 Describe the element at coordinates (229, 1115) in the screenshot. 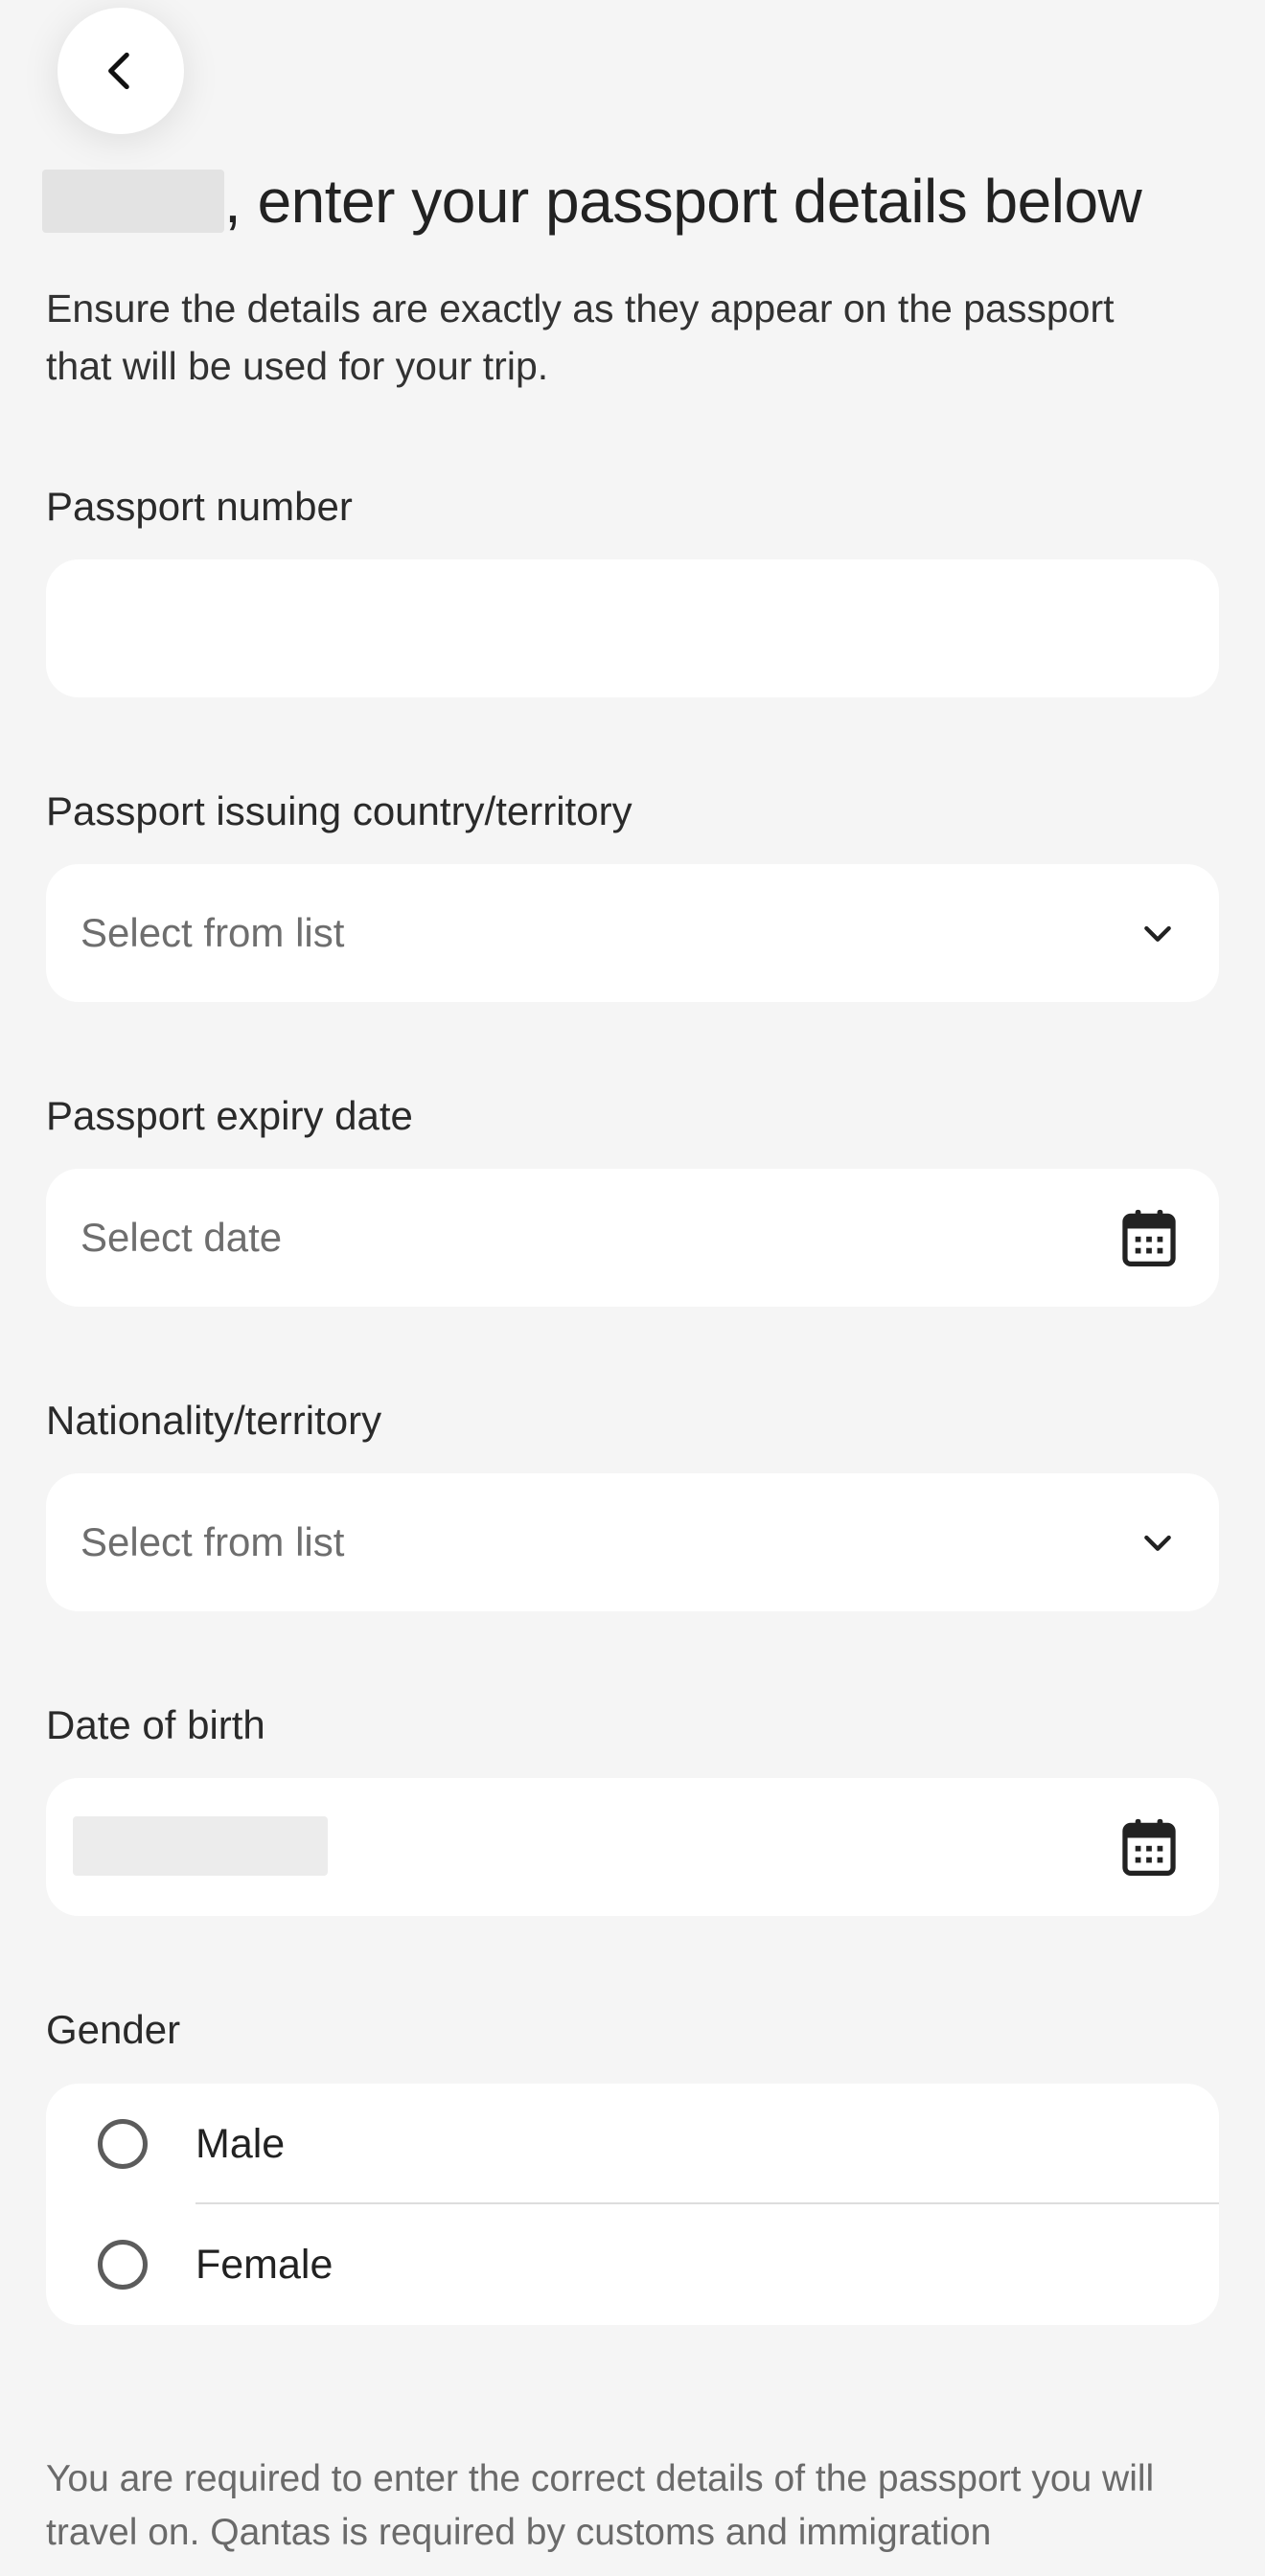

I see `expiry-date-label: Passport expiry date` at that location.